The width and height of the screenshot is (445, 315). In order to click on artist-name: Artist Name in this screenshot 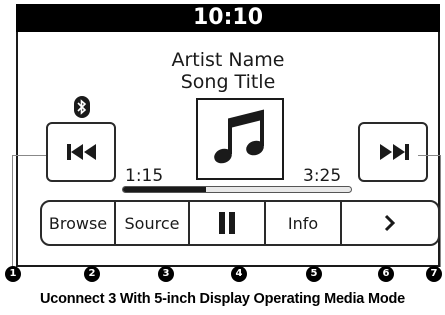, I will do `click(228, 60)`.